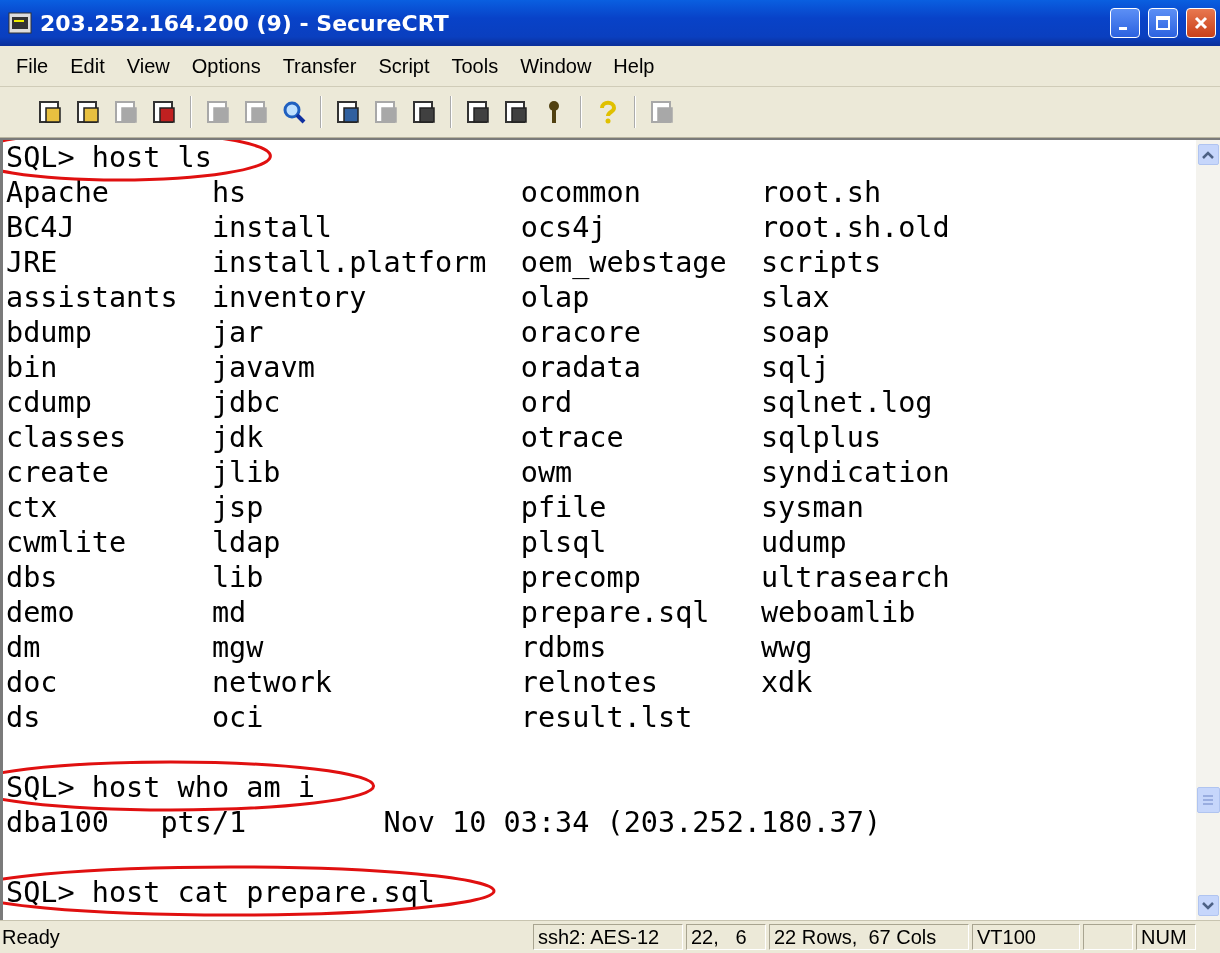 The image size is (1220, 953). Describe the element at coordinates (581, 332) in the screenshot. I see `terminal-text: oracore` at that location.